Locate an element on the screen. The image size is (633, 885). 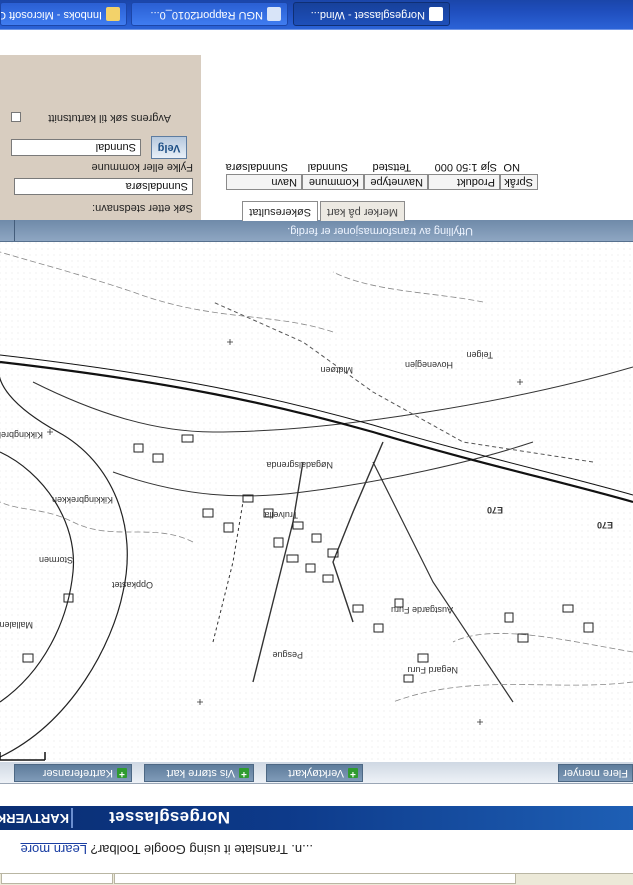
results-panel is located at coordinates (417, 137).